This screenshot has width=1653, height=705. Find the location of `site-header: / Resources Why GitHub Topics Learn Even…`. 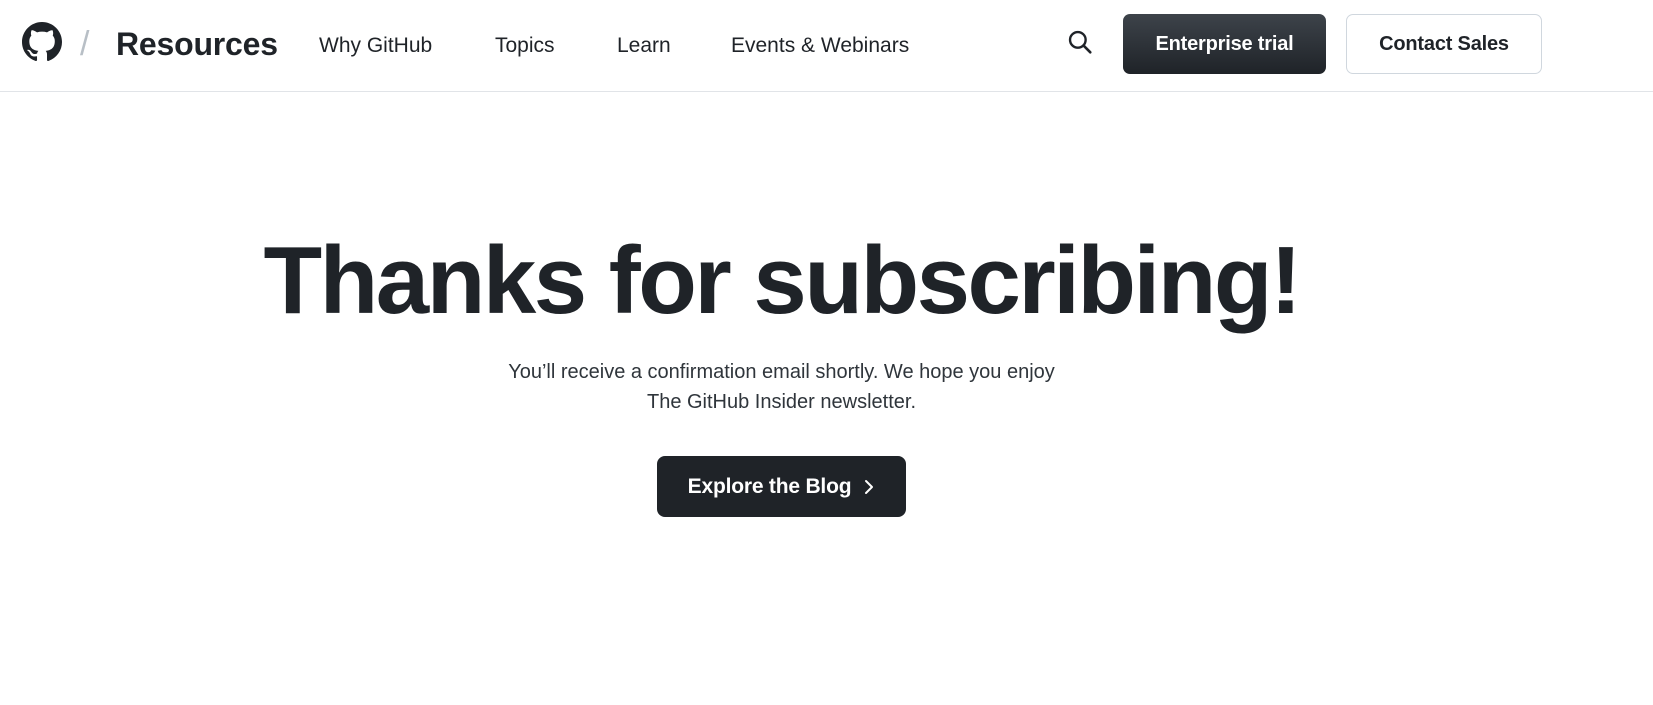

site-header: / Resources Why GitHub Topics Learn Even… is located at coordinates (826, 46).